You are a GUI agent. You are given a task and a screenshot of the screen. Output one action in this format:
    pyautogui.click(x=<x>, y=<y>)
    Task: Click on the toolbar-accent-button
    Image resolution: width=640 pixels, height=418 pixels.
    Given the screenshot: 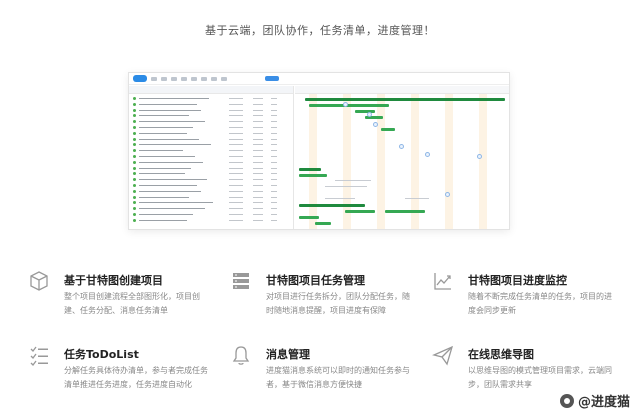 What is the action you would take?
    pyautogui.click(x=272, y=78)
    